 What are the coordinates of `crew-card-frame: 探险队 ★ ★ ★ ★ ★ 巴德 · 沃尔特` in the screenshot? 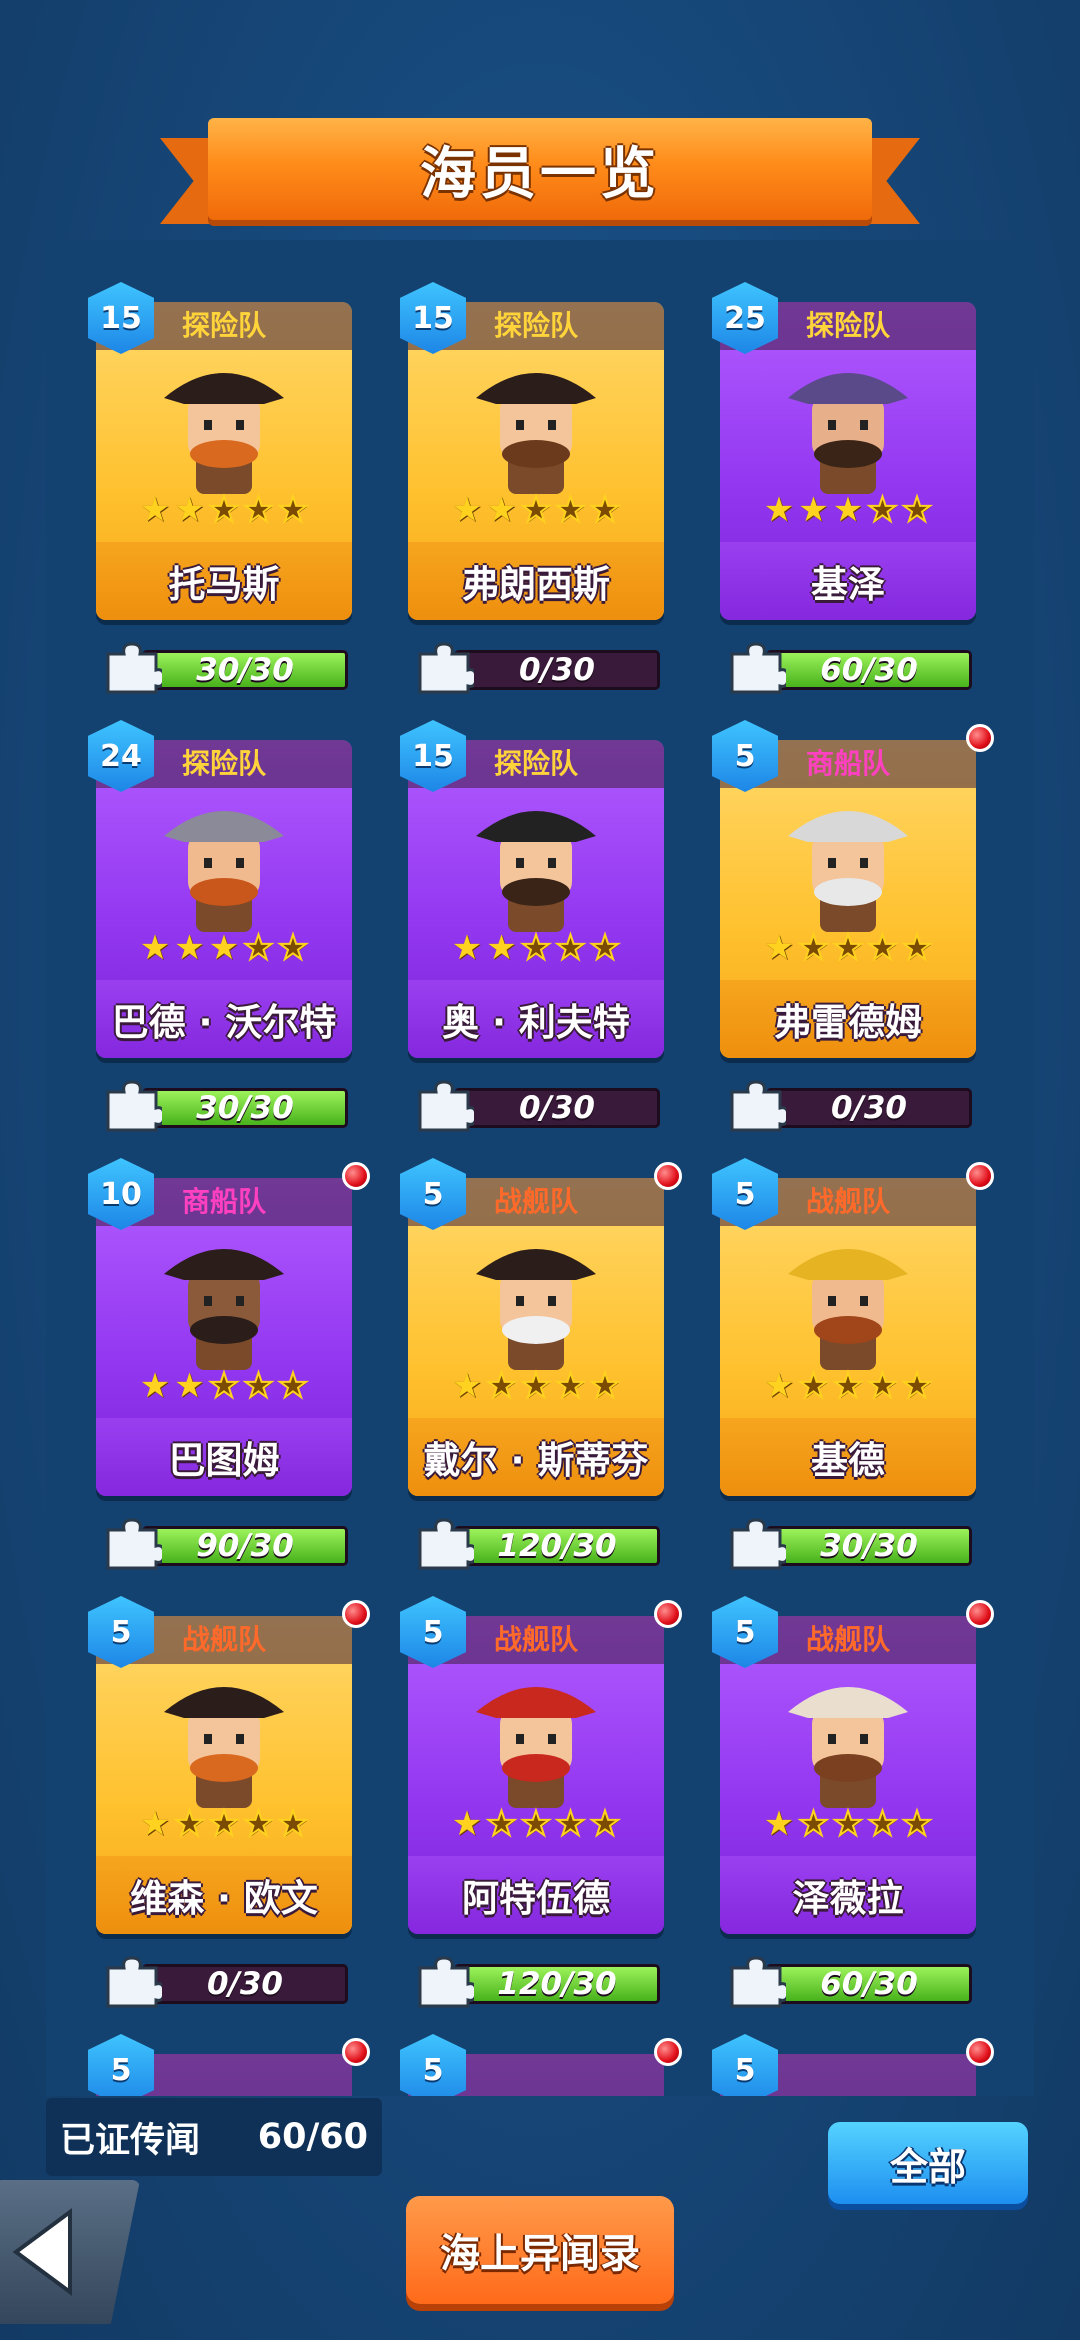 It's located at (224, 899).